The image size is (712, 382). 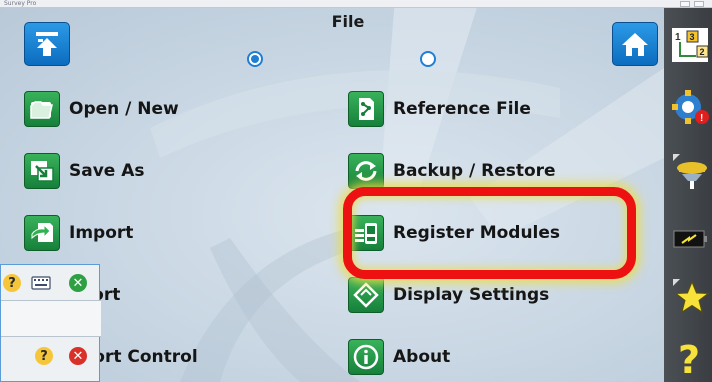 I want to click on reference-file-icon, so click(x=366, y=109).